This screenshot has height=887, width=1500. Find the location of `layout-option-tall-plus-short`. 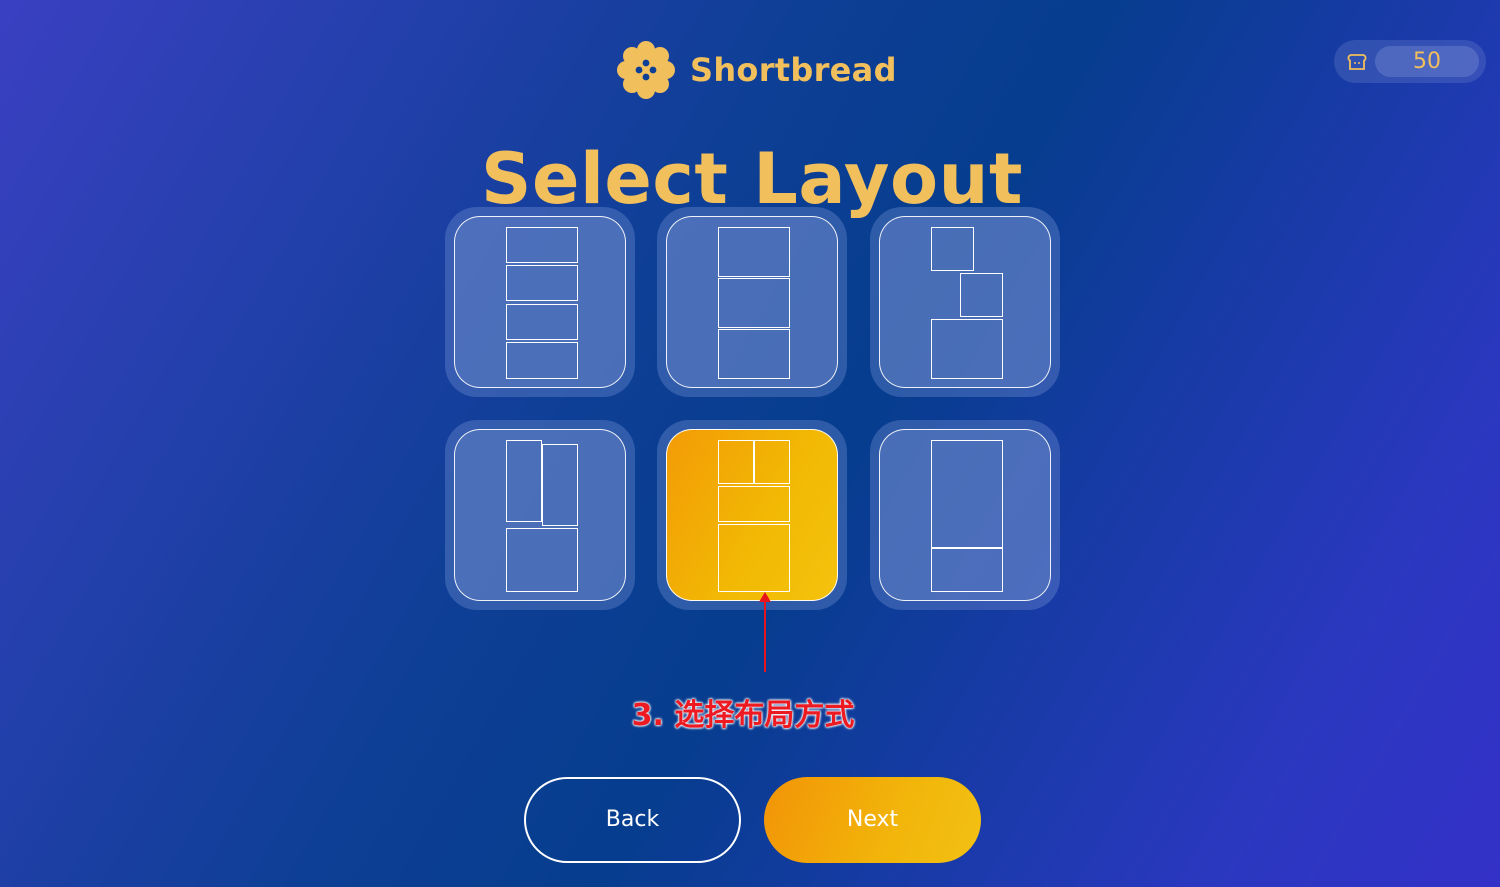

layout-option-tall-plus-short is located at coordinates (965, 515).